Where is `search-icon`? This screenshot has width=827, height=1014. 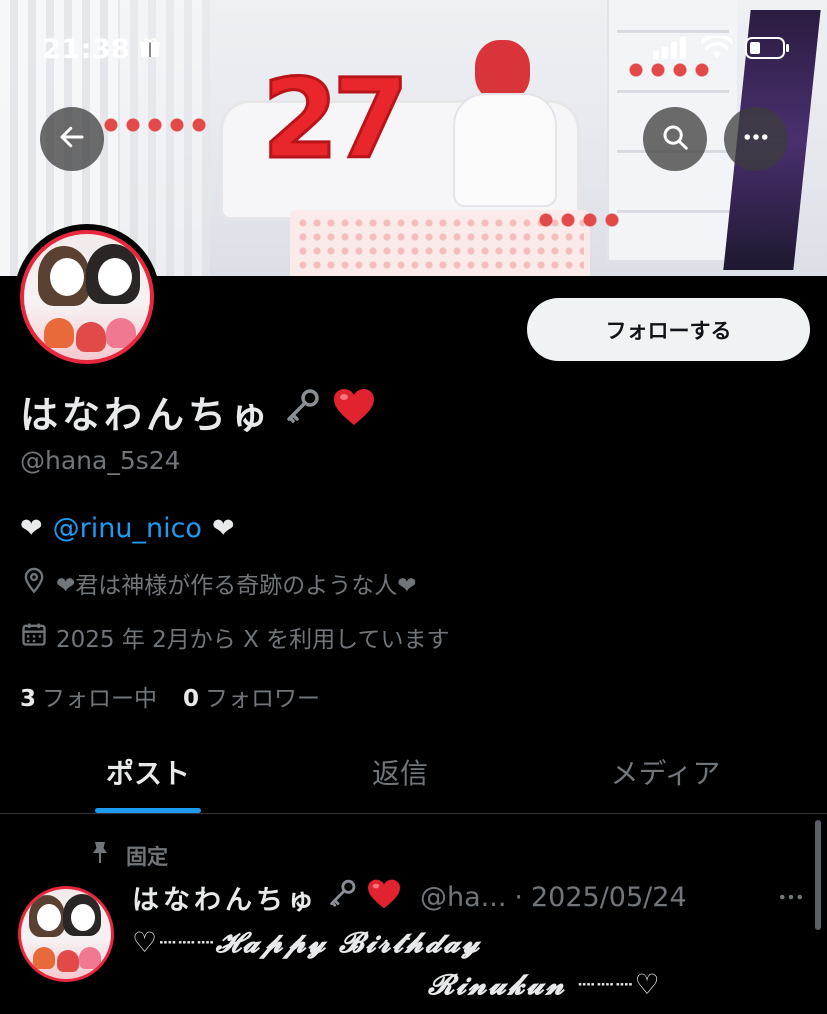
search-icon is located at coordinates (675, 139).